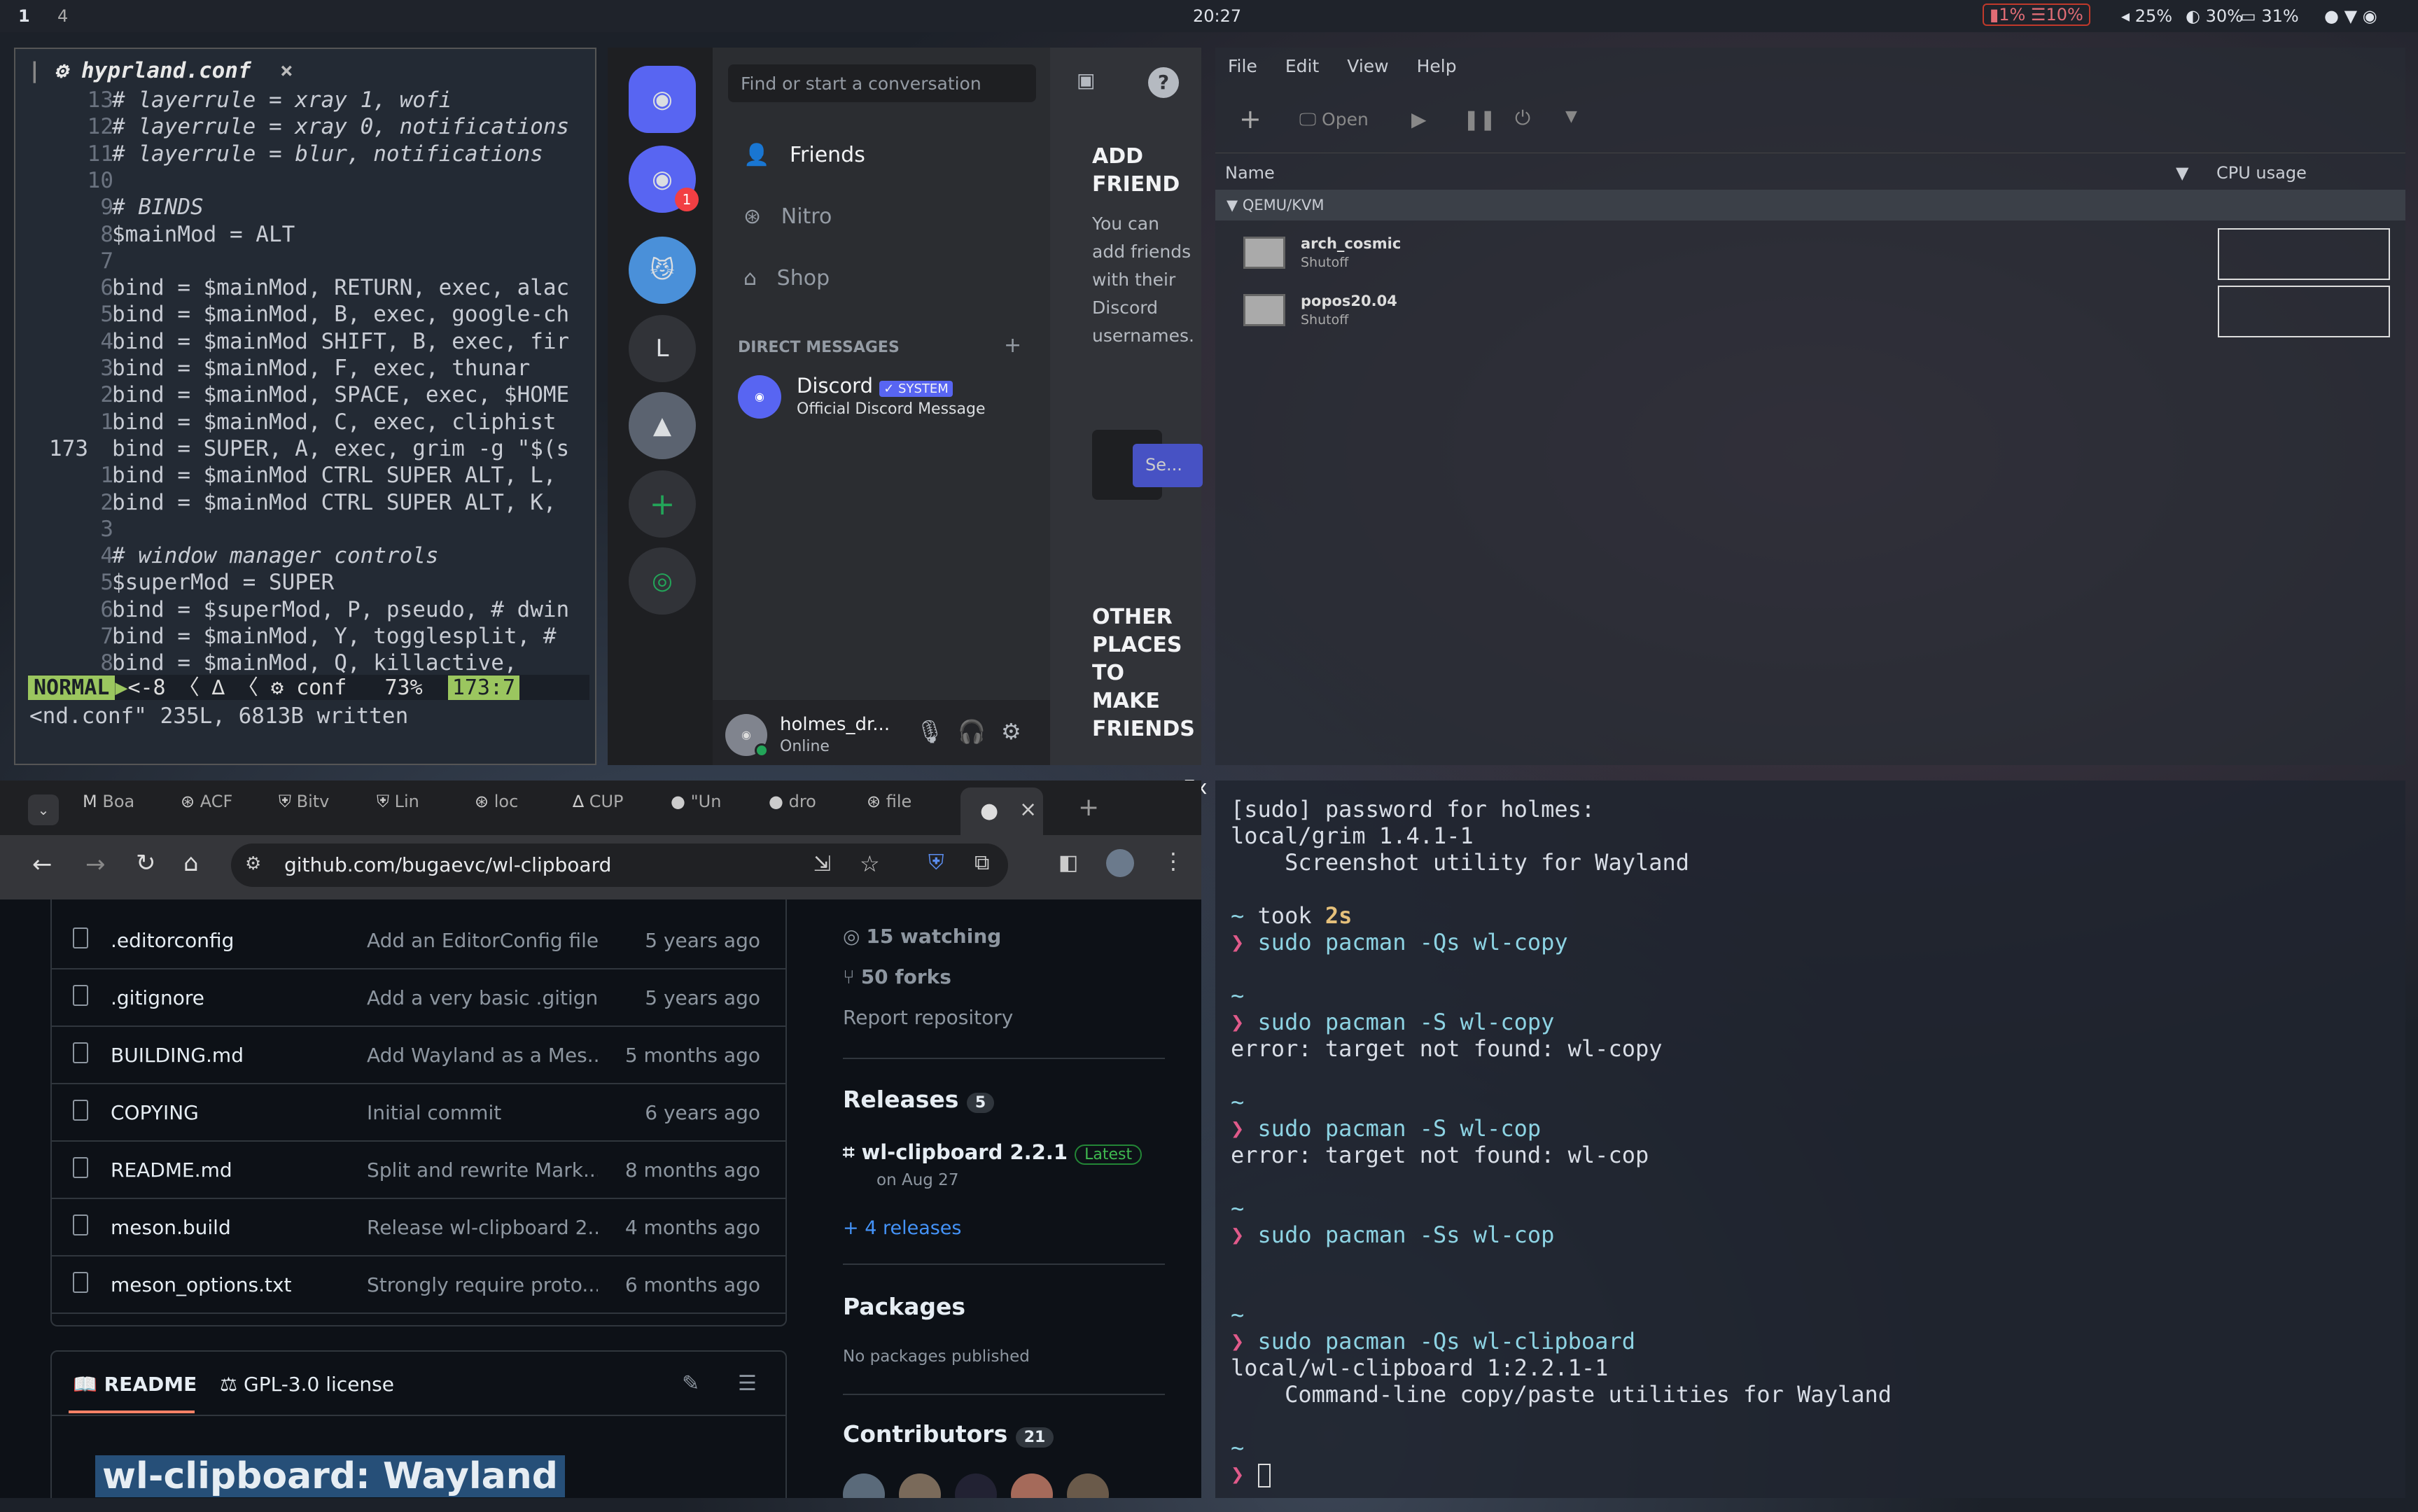 This screenshot has height=1512, width=2418. Describe the element at coordinates (334, 475) in the screenshot. I see `code-line: bind = $mainMod CTRL SUPER ALT, L,` at that location.